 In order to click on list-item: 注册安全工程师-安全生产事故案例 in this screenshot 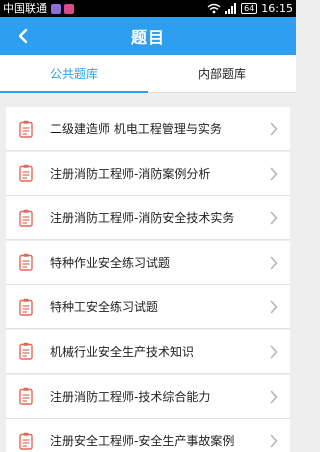, I will do `click(148, 435)`.